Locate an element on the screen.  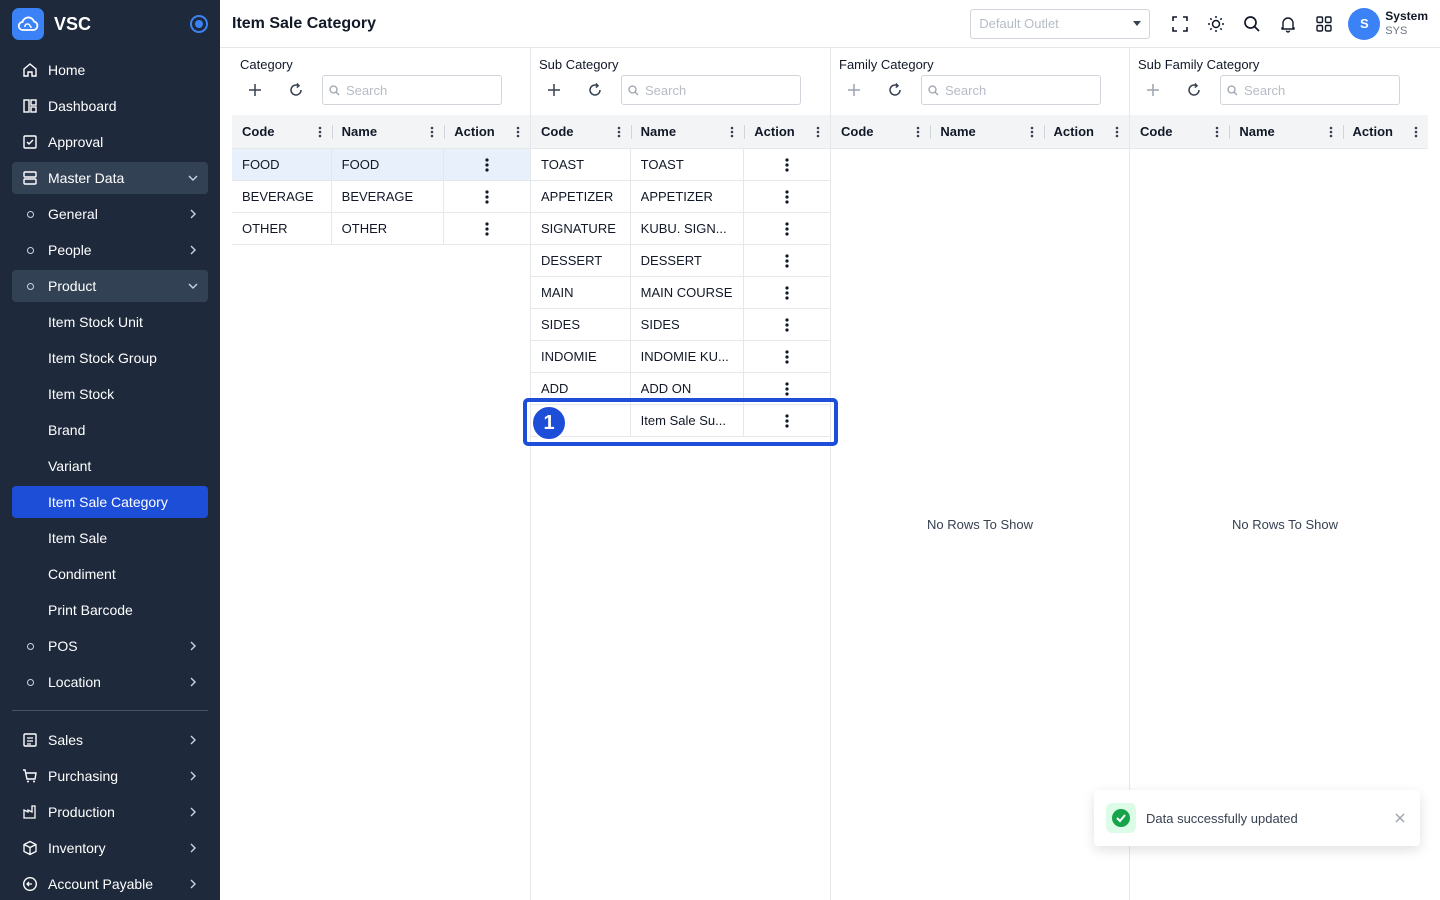
sidebar-item-location: Location is located at coordinates (110, 682).